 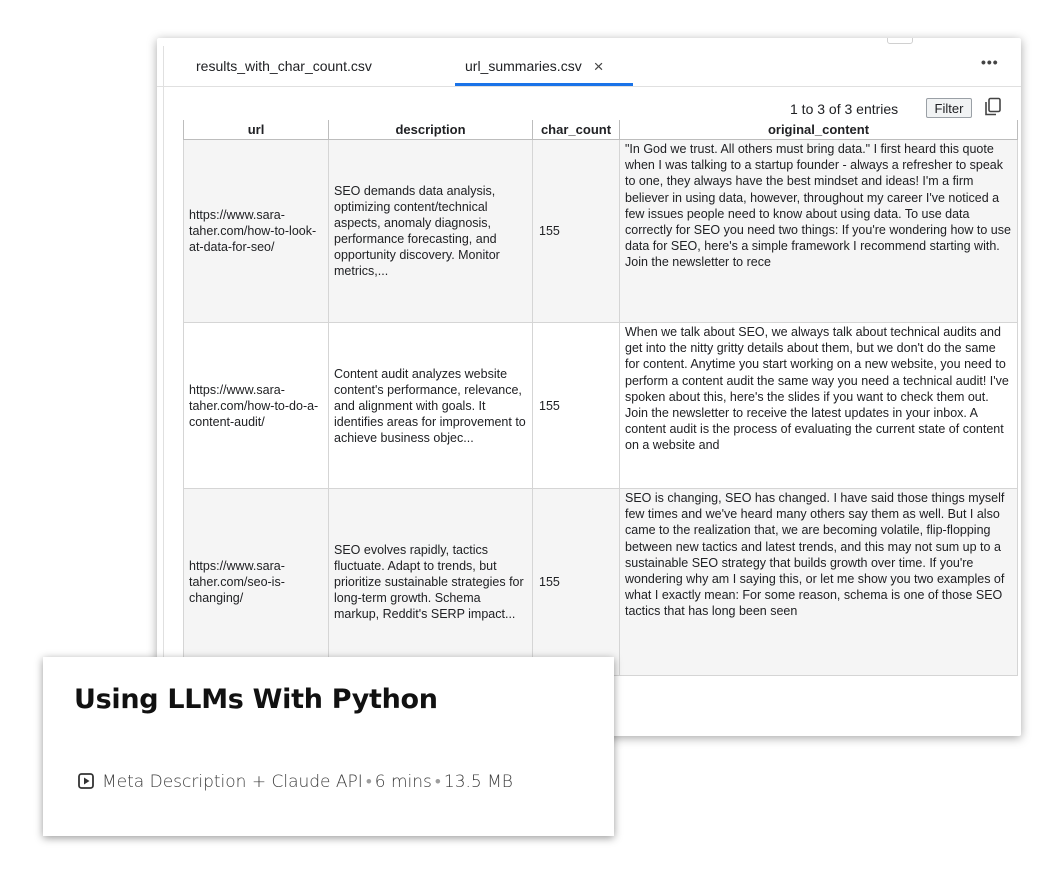 What do you see at coordinates (576, 130) in the screenshot?
I see `column-header-char-count: char_count` at bounding box center [576, 130].